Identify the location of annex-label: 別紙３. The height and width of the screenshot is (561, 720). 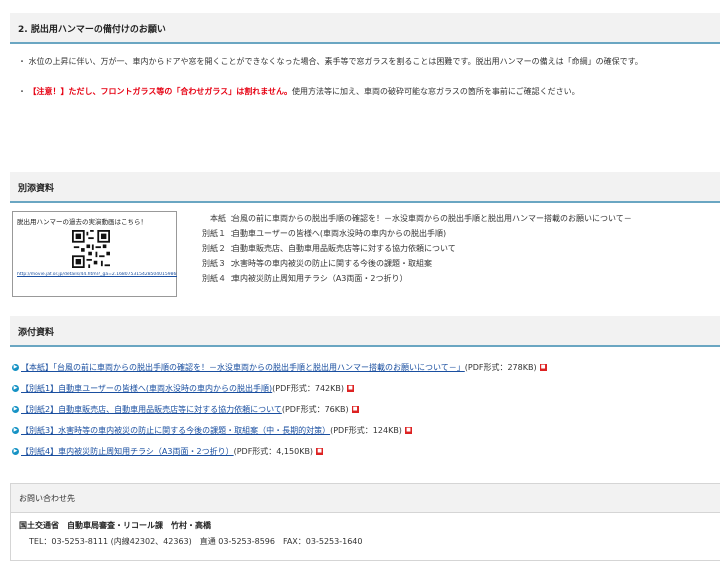
(214, 263).